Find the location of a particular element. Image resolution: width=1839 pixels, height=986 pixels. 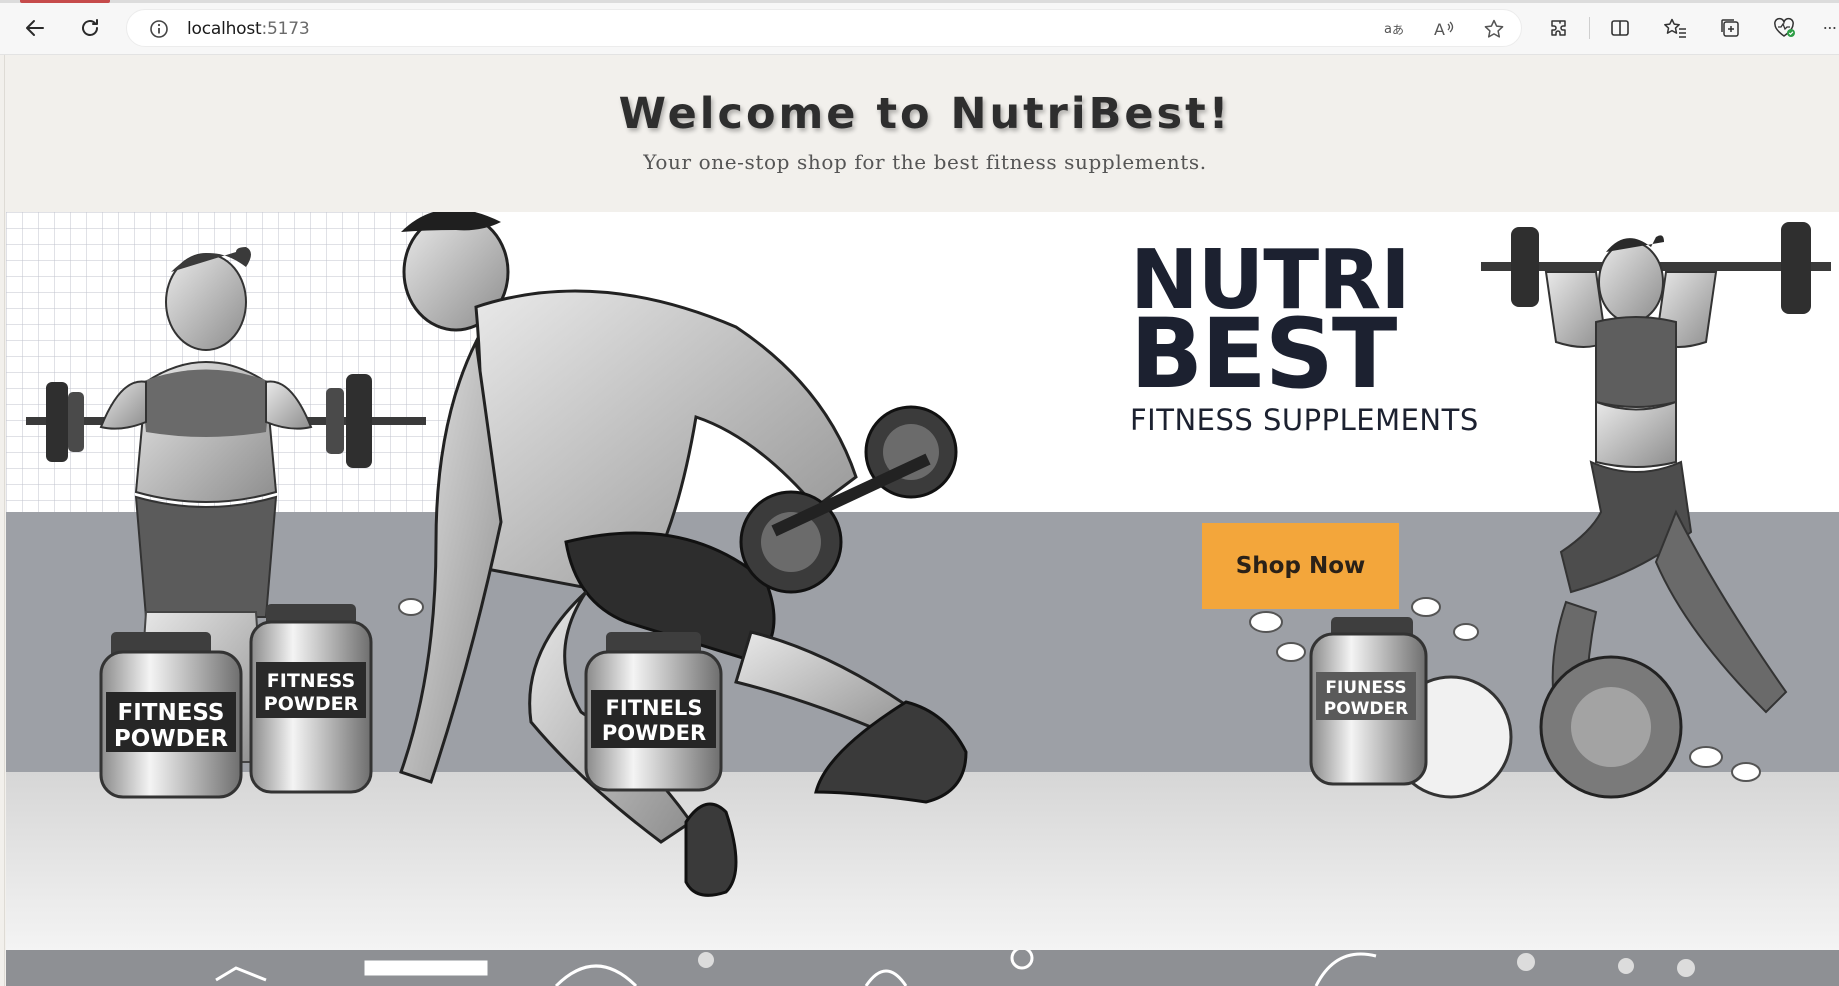

jar-3-label-line1: FITNELS is located at coordinates (654, 708).